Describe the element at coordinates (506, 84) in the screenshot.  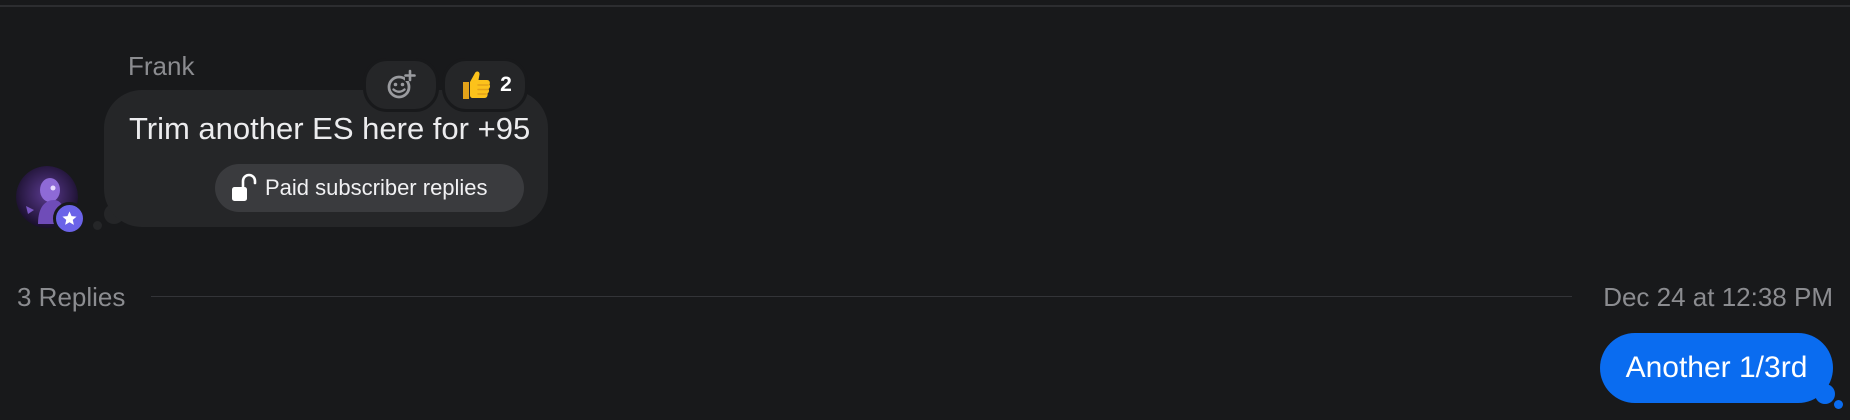
I see `thumbs-up-count: 2` at that location.